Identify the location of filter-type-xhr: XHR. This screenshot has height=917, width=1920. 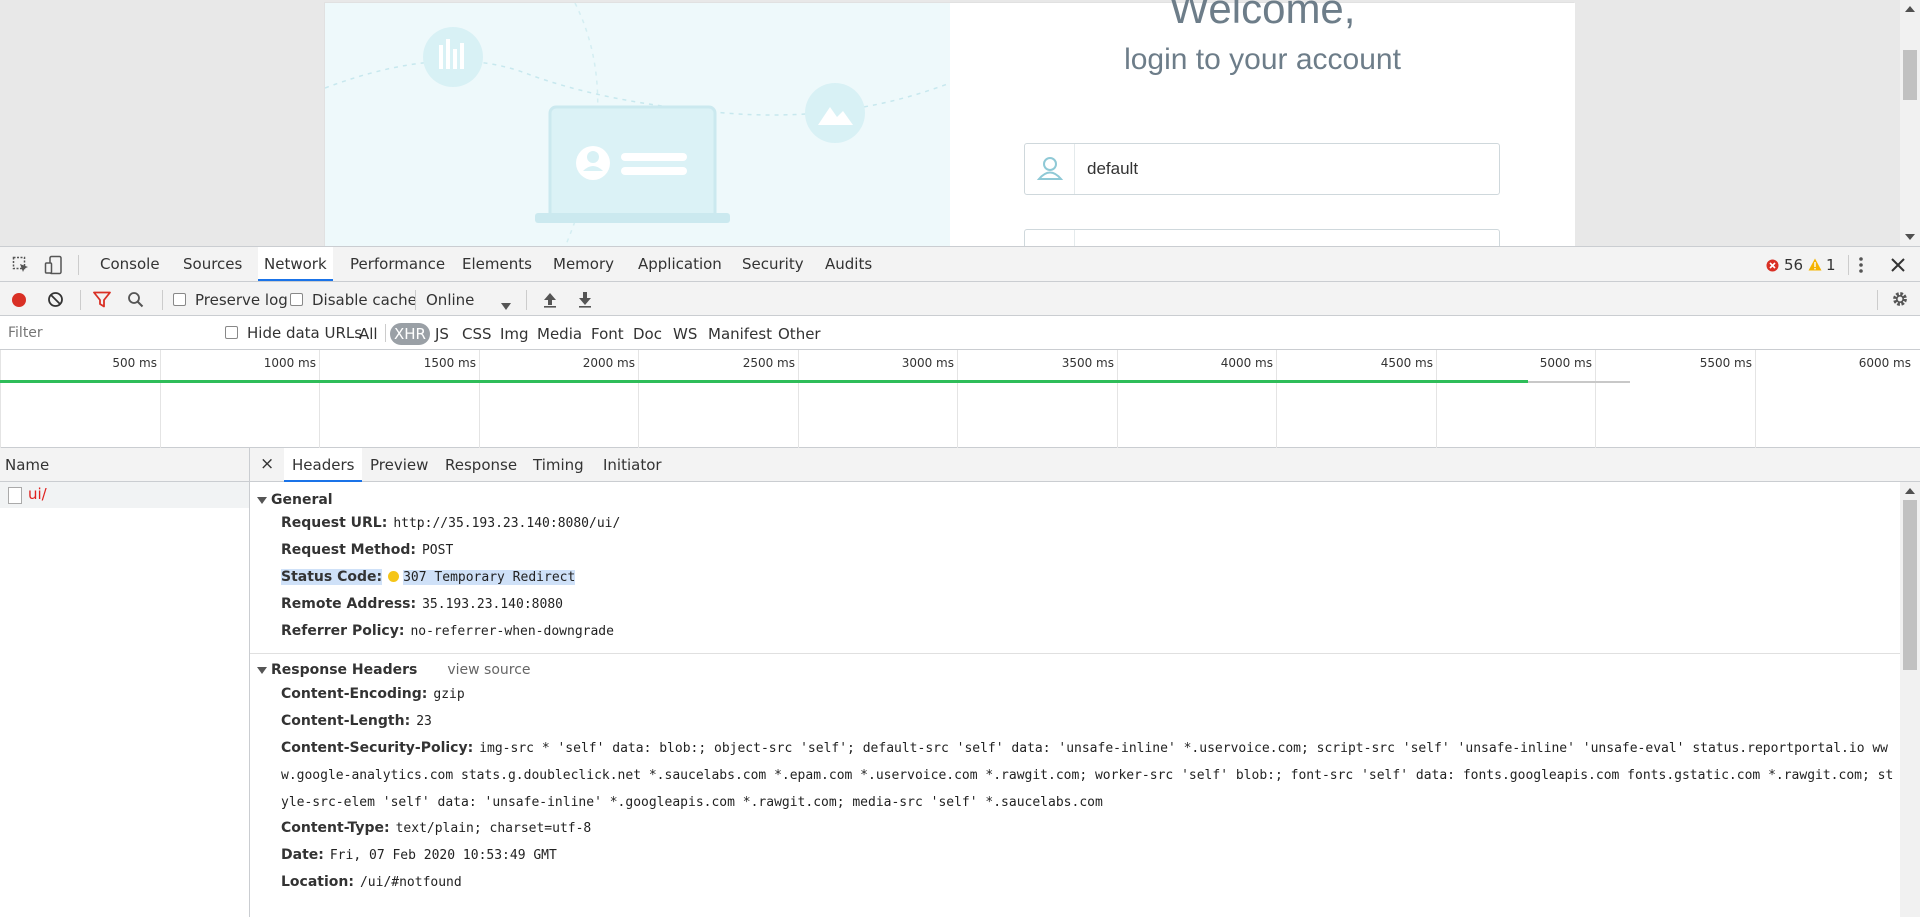
(410, 334).